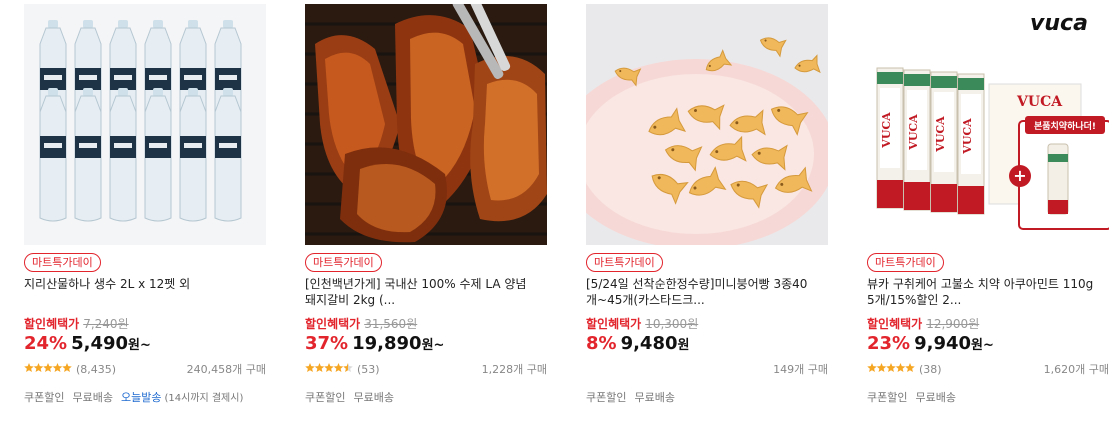  What do you see at coordinates (141, 397) in the screenshot?
I see `same-day-shipping-tag: 오늘발송` at bounding box center [141, 397].